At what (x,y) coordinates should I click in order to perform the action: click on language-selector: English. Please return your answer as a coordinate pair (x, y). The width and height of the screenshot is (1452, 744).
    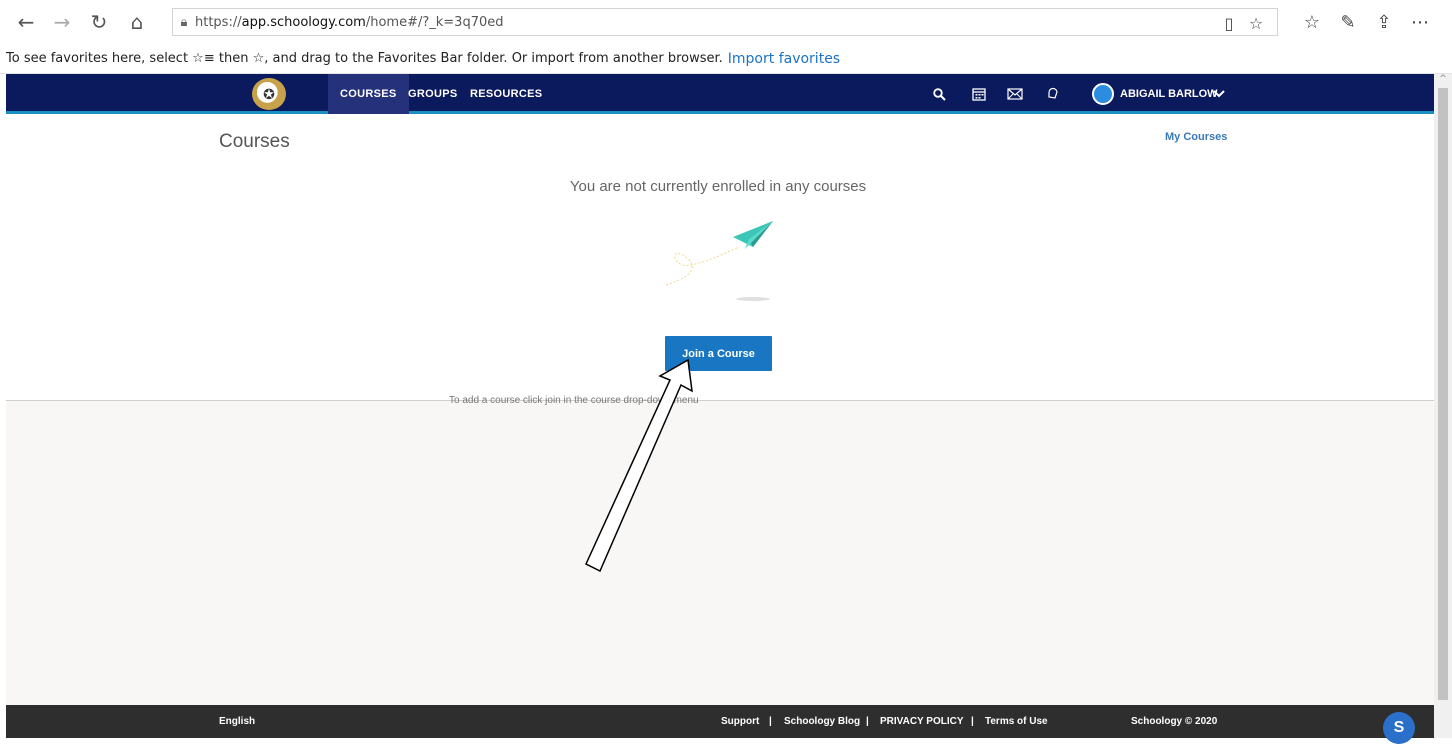
    Looking at the image, I should click on (237, 721).